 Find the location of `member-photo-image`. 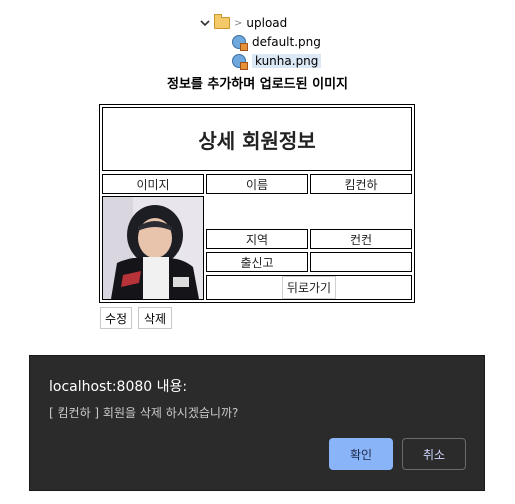

member-photo-image is located at coordinates (153, 248).